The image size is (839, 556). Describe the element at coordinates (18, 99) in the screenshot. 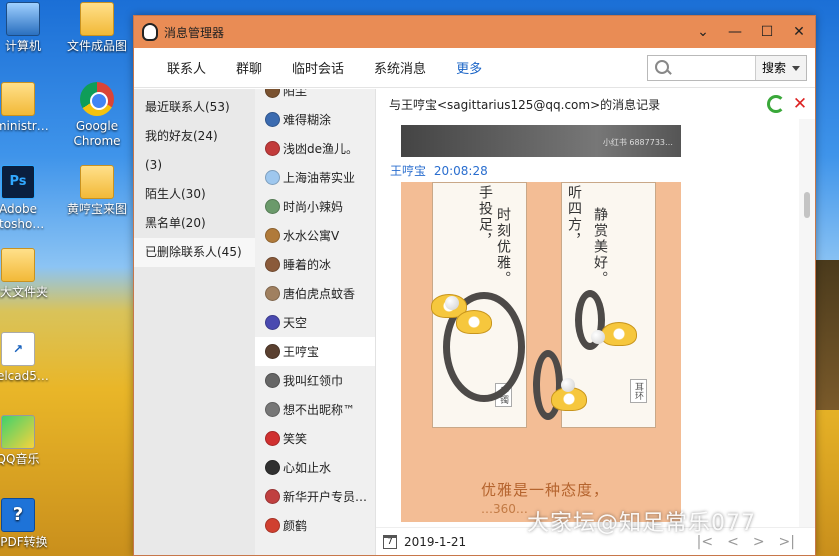

I see `user-folder-icon` at that location.